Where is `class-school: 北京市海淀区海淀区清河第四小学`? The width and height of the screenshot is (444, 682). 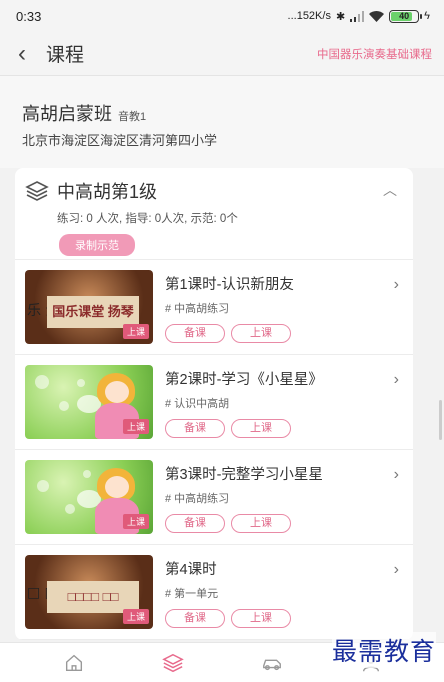 class-school: 北京市海淀区海淀区清河第四小学 is located at coordinates (120, 140).